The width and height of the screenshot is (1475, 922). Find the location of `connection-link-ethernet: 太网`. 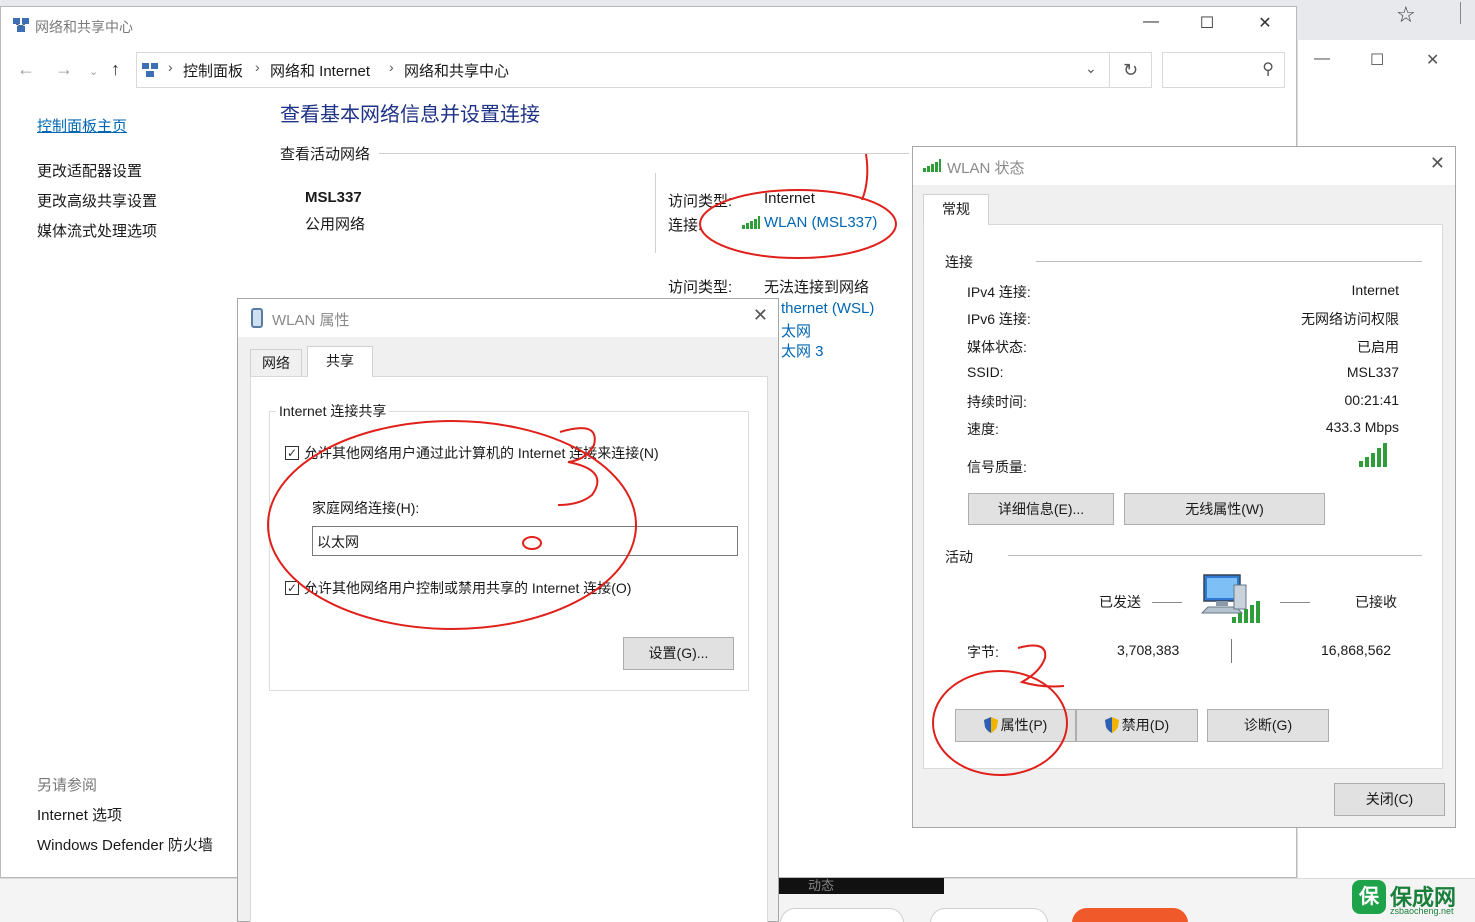

connection-link-ethernet: 太网 is located at coordinates (796, 330).